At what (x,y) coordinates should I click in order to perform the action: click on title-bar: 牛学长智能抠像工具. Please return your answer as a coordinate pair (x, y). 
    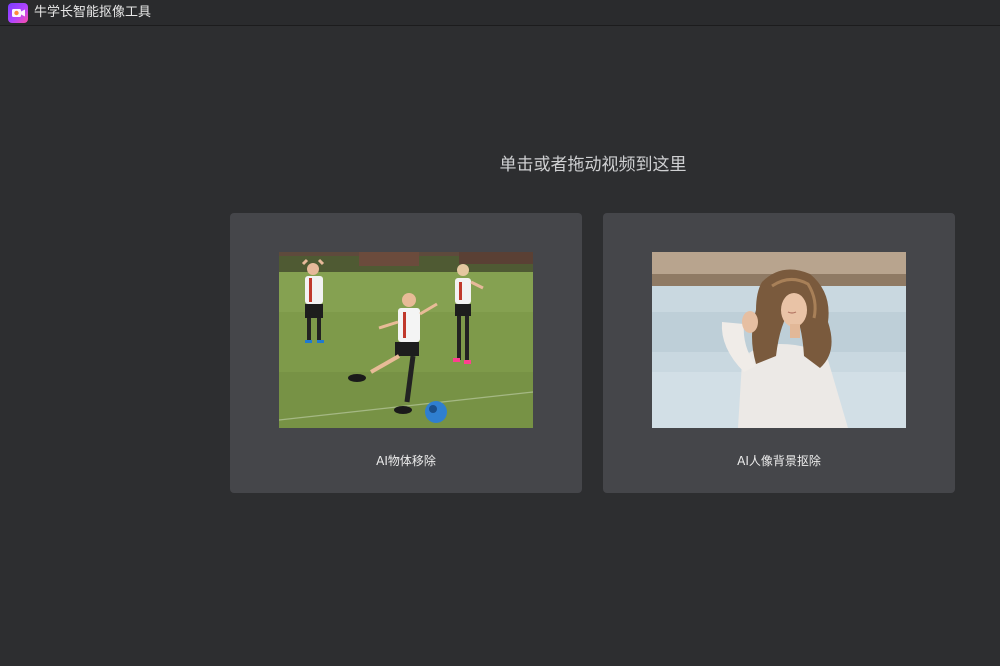
    Looking at the image, I should click on (500, 13).